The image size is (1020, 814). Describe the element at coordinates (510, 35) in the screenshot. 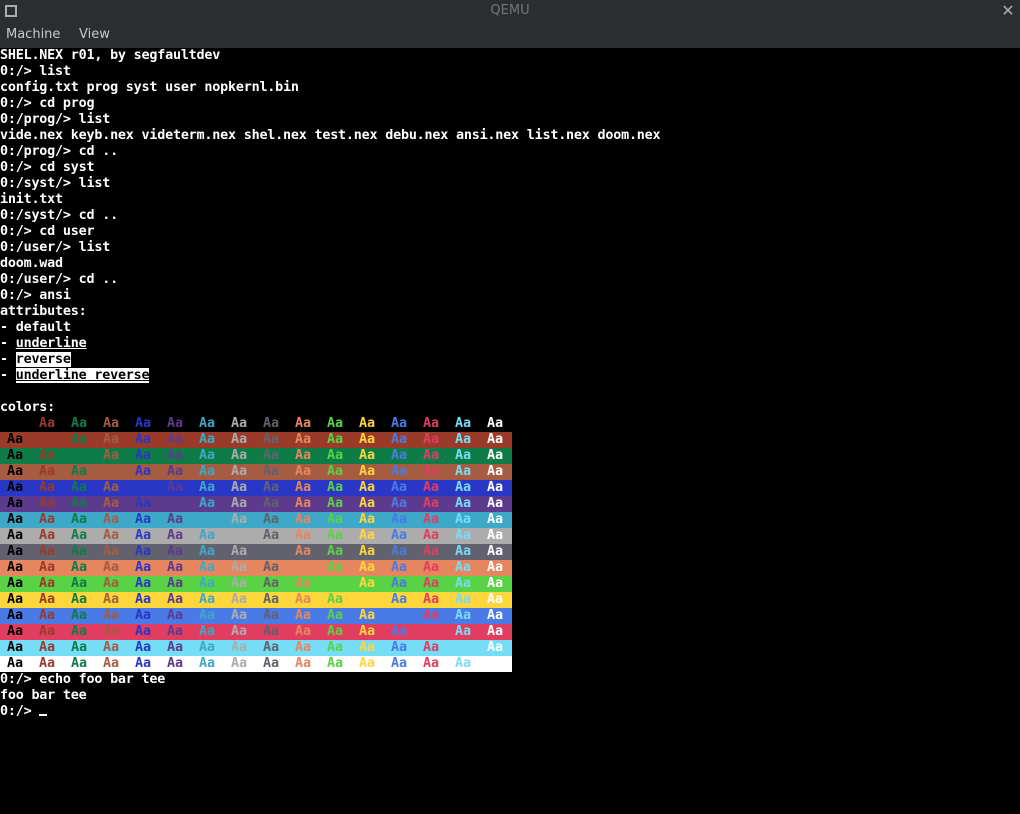

I see `menu-bar: Machine View` at that location.